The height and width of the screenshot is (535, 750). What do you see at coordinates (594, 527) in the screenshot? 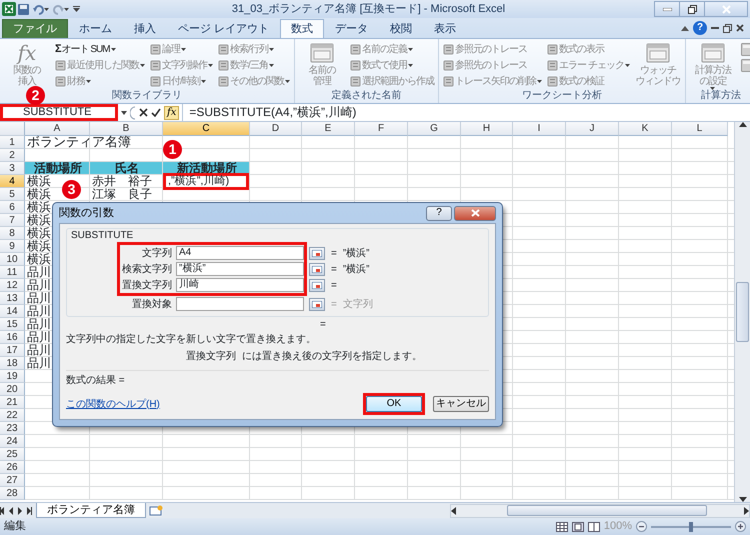
I see `page-break-view-icon` at bounding box center [594, 527].